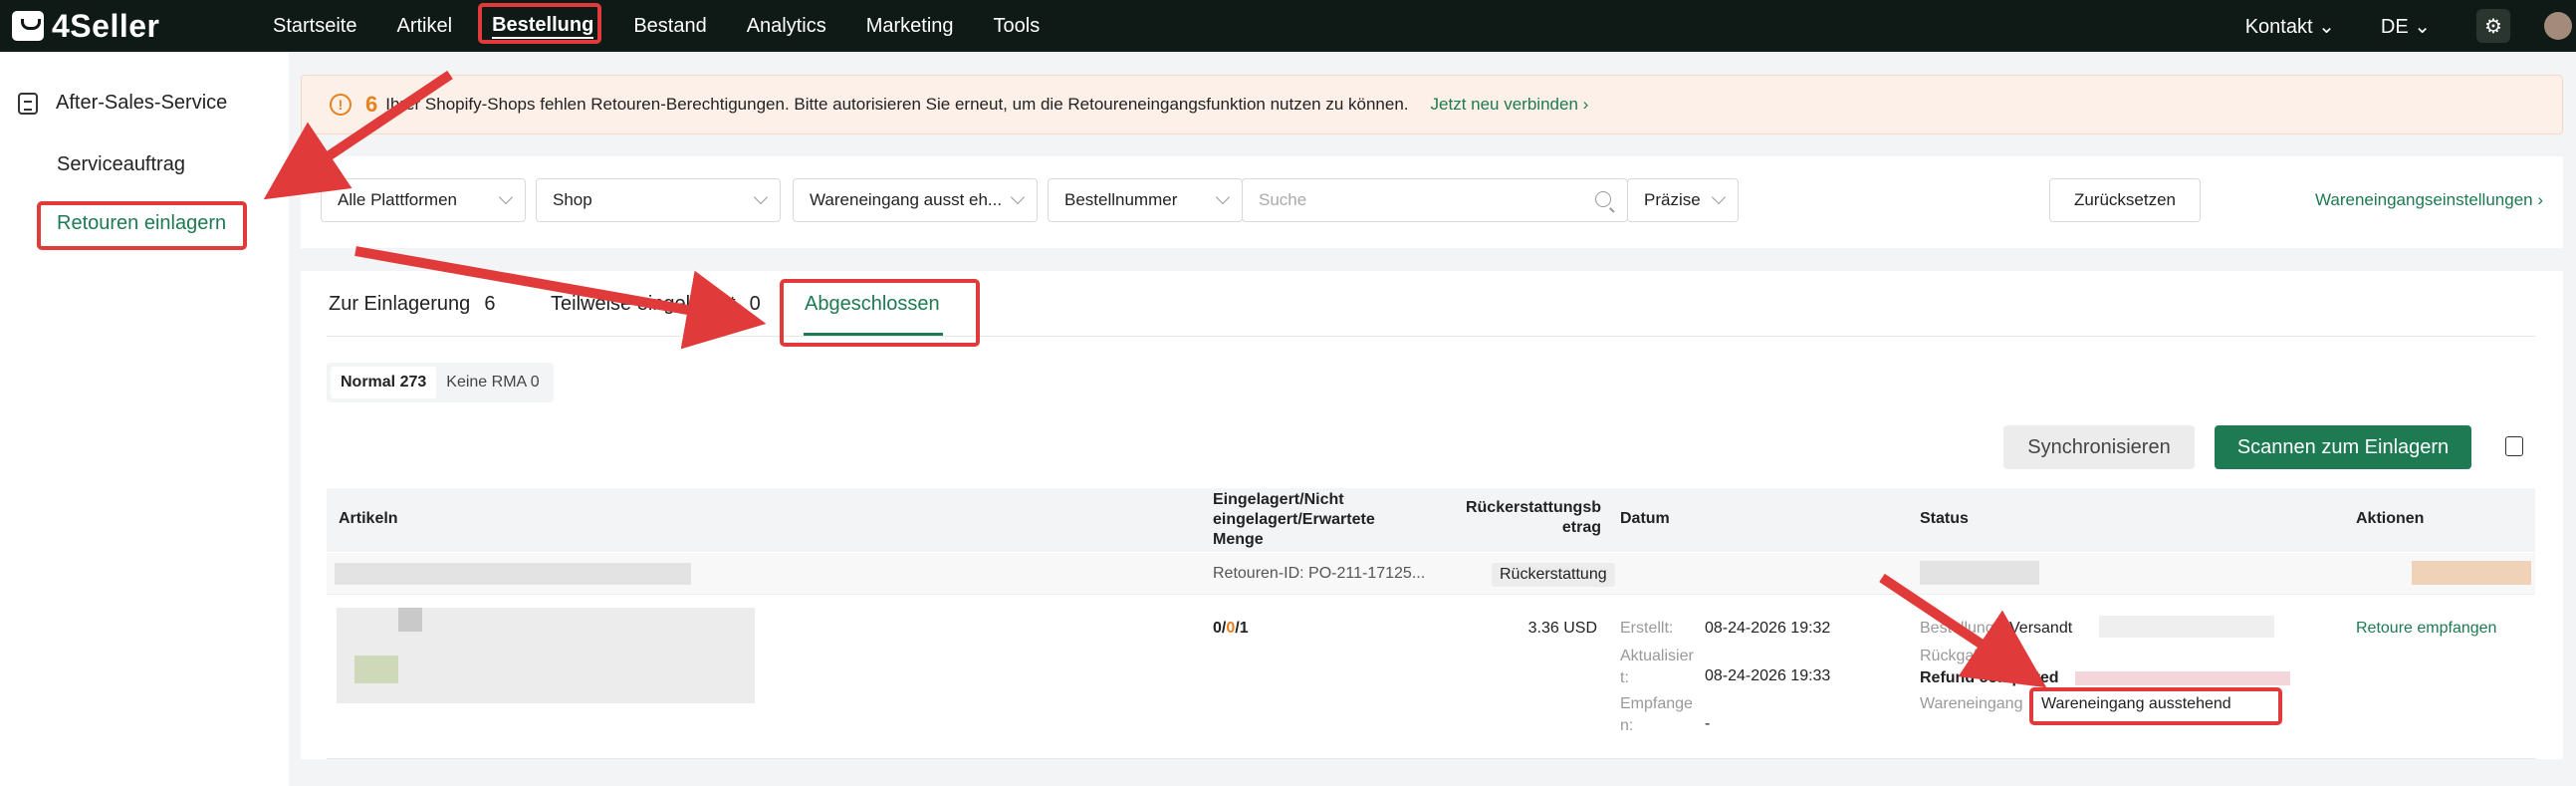 This screenshot has height=786, width=2576. What do you see at coordinates (2426, 629) in the screenshot?
I see `receive-return-link: Retoure empfangen` at bounding box center [2426, 629].